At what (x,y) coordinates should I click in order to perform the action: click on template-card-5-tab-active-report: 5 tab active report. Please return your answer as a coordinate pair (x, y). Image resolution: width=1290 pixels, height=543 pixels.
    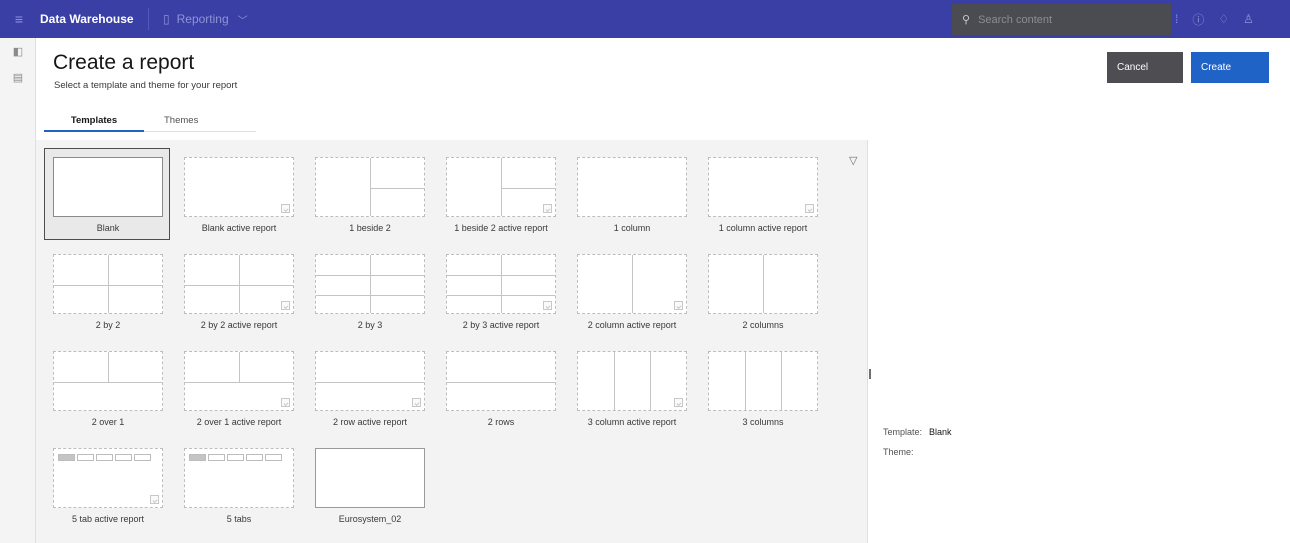
    Looking at the image, I should click on (107, 485).